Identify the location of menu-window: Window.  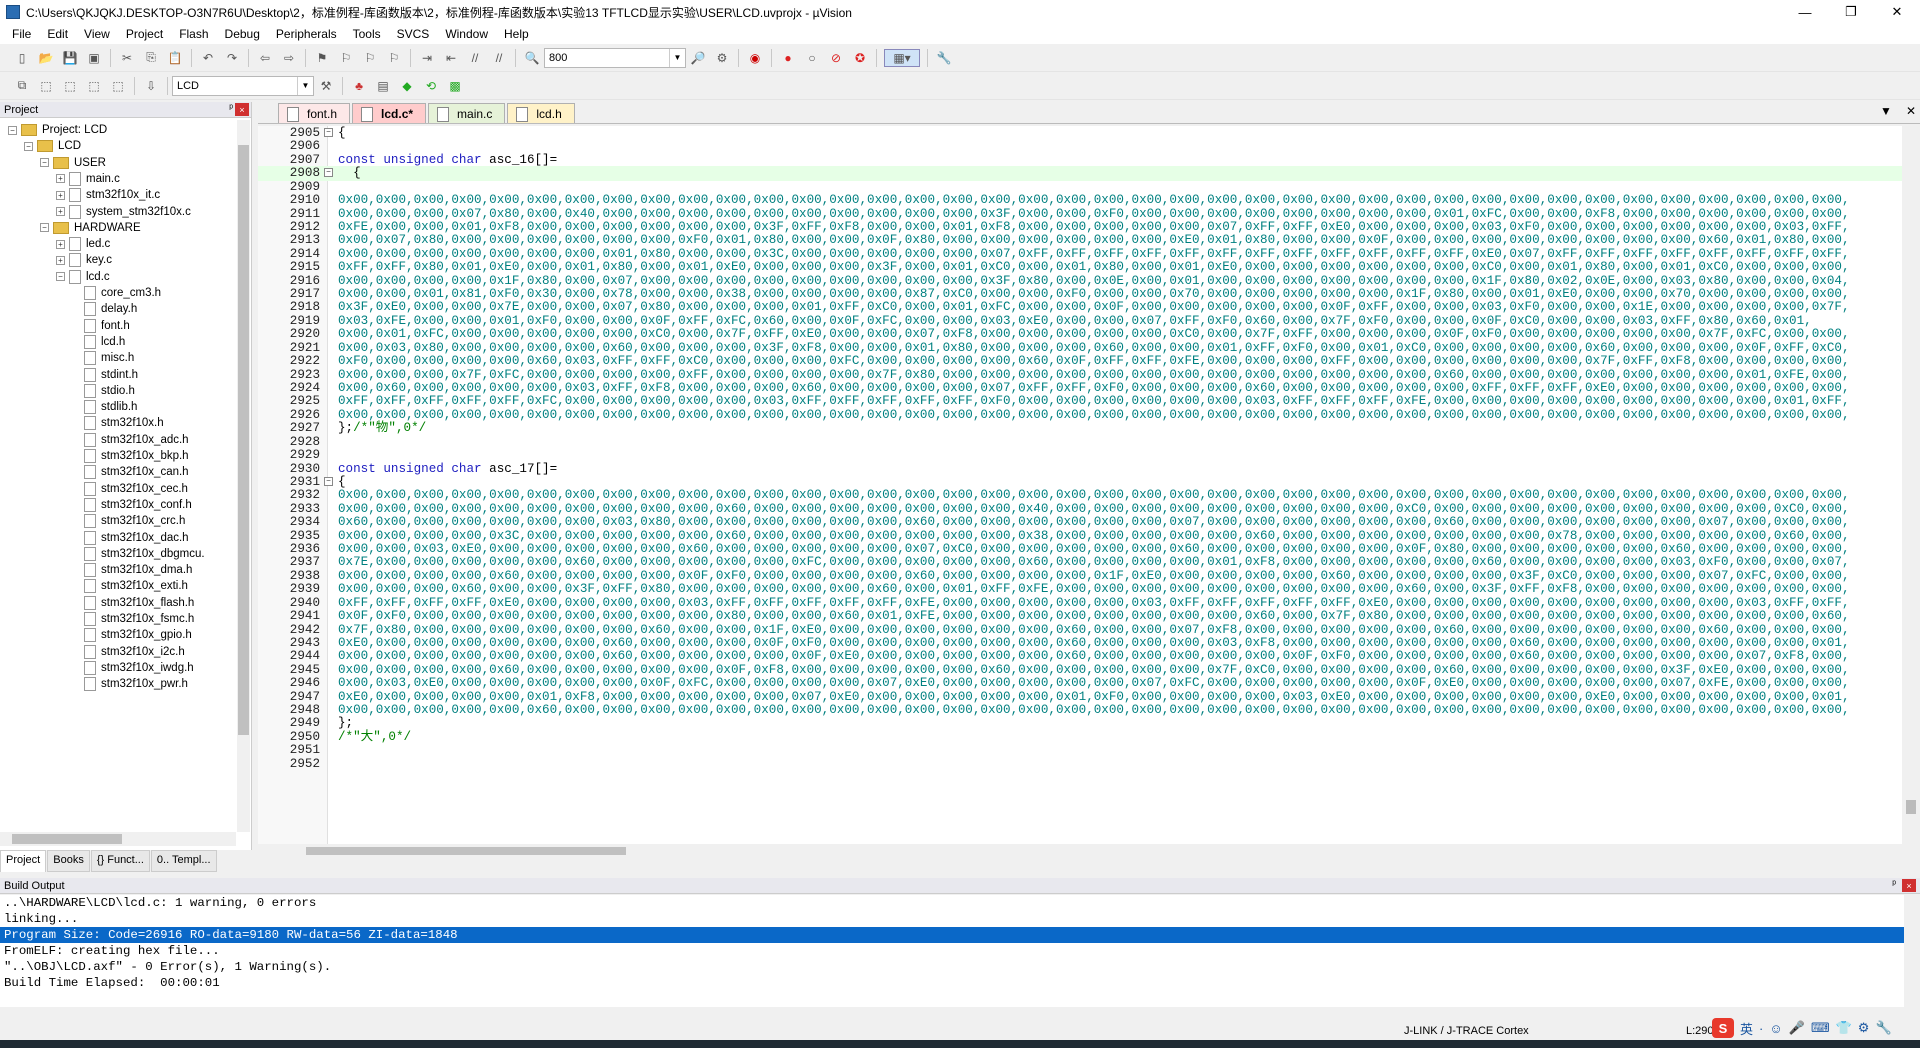
(466, 34).